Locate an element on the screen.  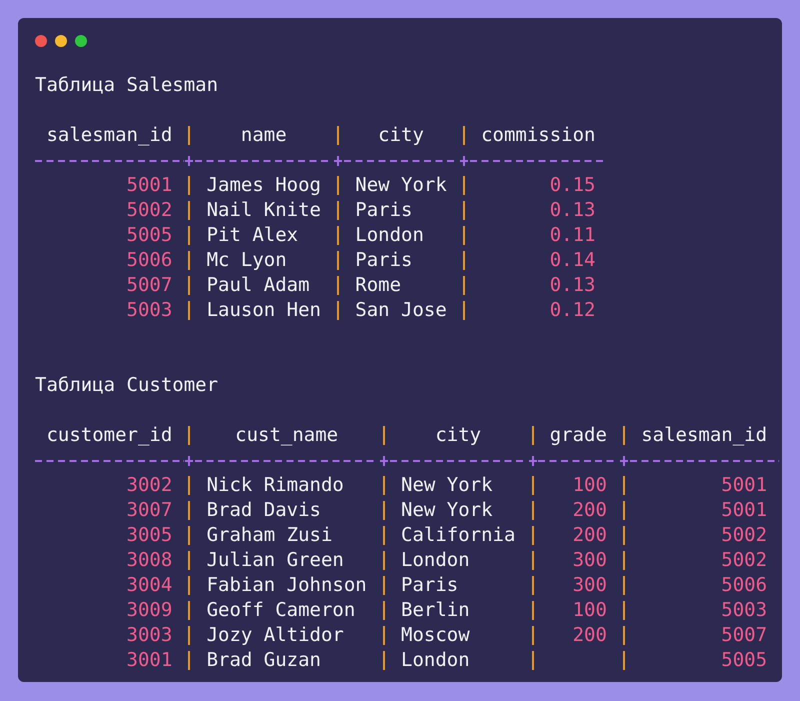
table-cell: Berlin is located at coordinates (435, 610).